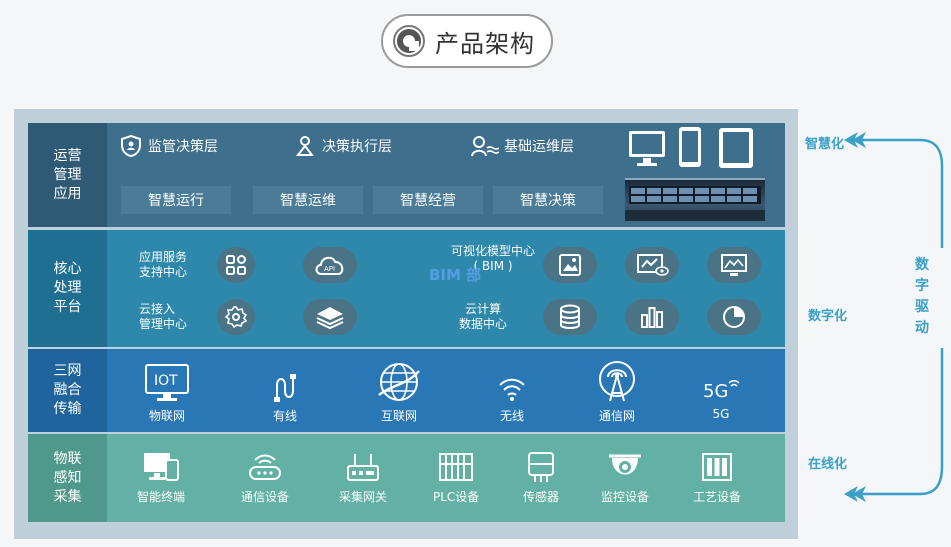  What do you see at coordinates (691, 147) in the screenshot?
I see `devices-icon` at bounding box center [691, 147].